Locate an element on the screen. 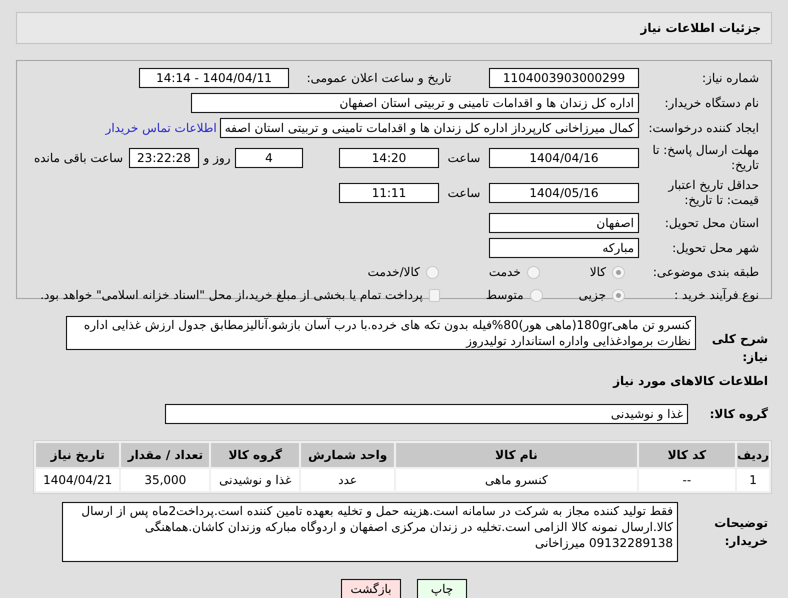  input-field: اصفهان is located at coordinates (564, 223).